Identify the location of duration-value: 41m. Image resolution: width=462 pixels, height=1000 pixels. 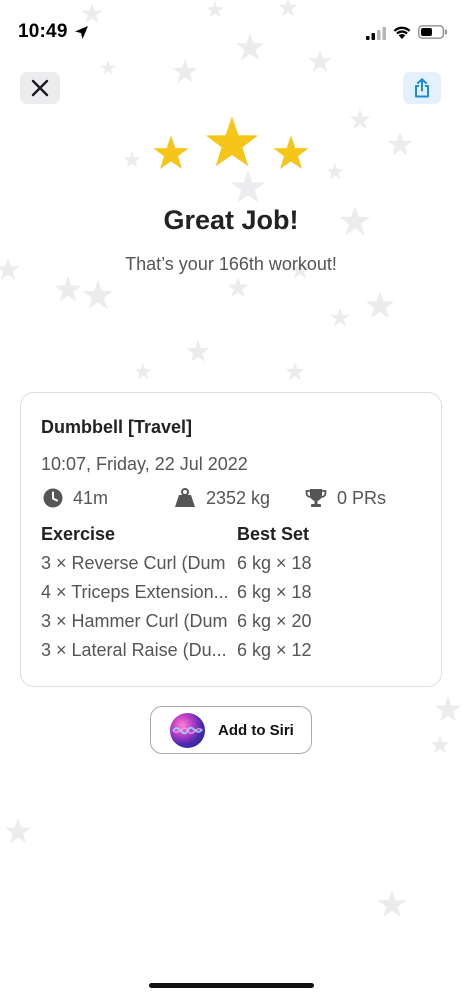
(91, 497).